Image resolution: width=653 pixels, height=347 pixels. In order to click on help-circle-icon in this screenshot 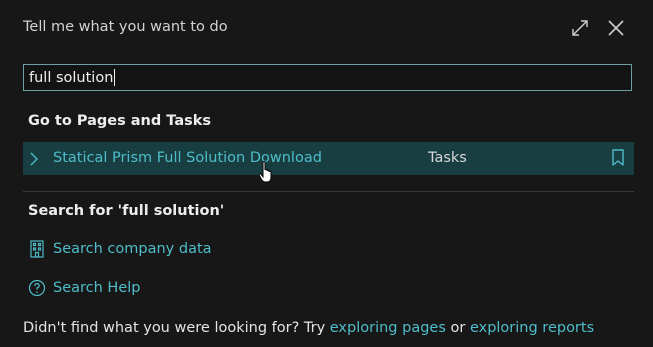, I will do `click(37, 288)`.